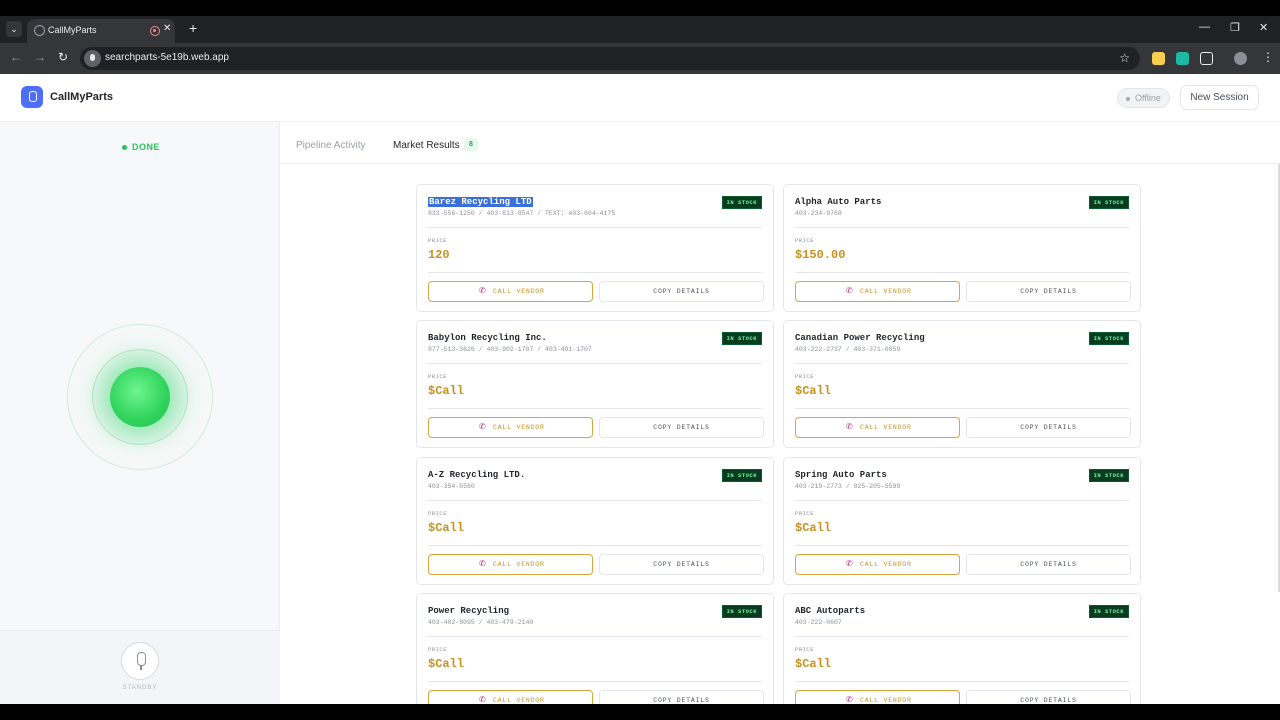 This screenshot has width=1280, height=720. Describe the element at coordinates (481, 622) in the screenshot. I see `vendor-phones: 403-402-8095 / 403-479-2140` at that location.